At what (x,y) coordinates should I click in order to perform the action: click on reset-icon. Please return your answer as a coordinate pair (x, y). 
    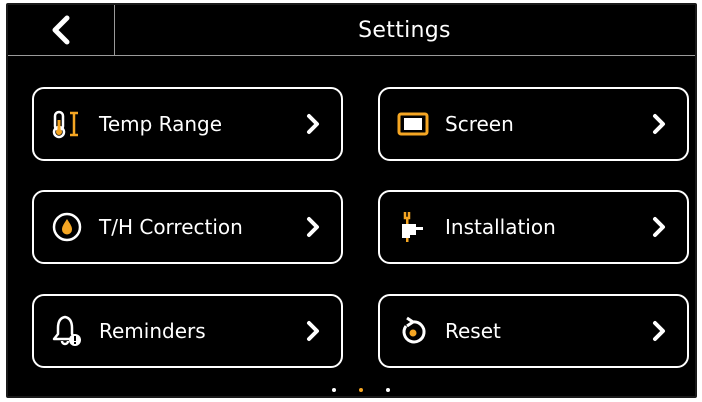
    Looking at the image, I should click on (413, 331).